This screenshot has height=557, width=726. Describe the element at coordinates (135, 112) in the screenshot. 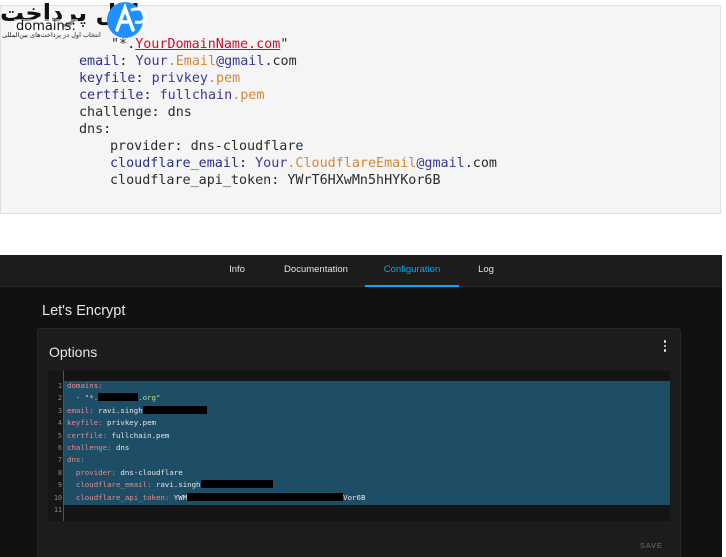

I see `snippet-challenge-line: challenge: dns` at that location.